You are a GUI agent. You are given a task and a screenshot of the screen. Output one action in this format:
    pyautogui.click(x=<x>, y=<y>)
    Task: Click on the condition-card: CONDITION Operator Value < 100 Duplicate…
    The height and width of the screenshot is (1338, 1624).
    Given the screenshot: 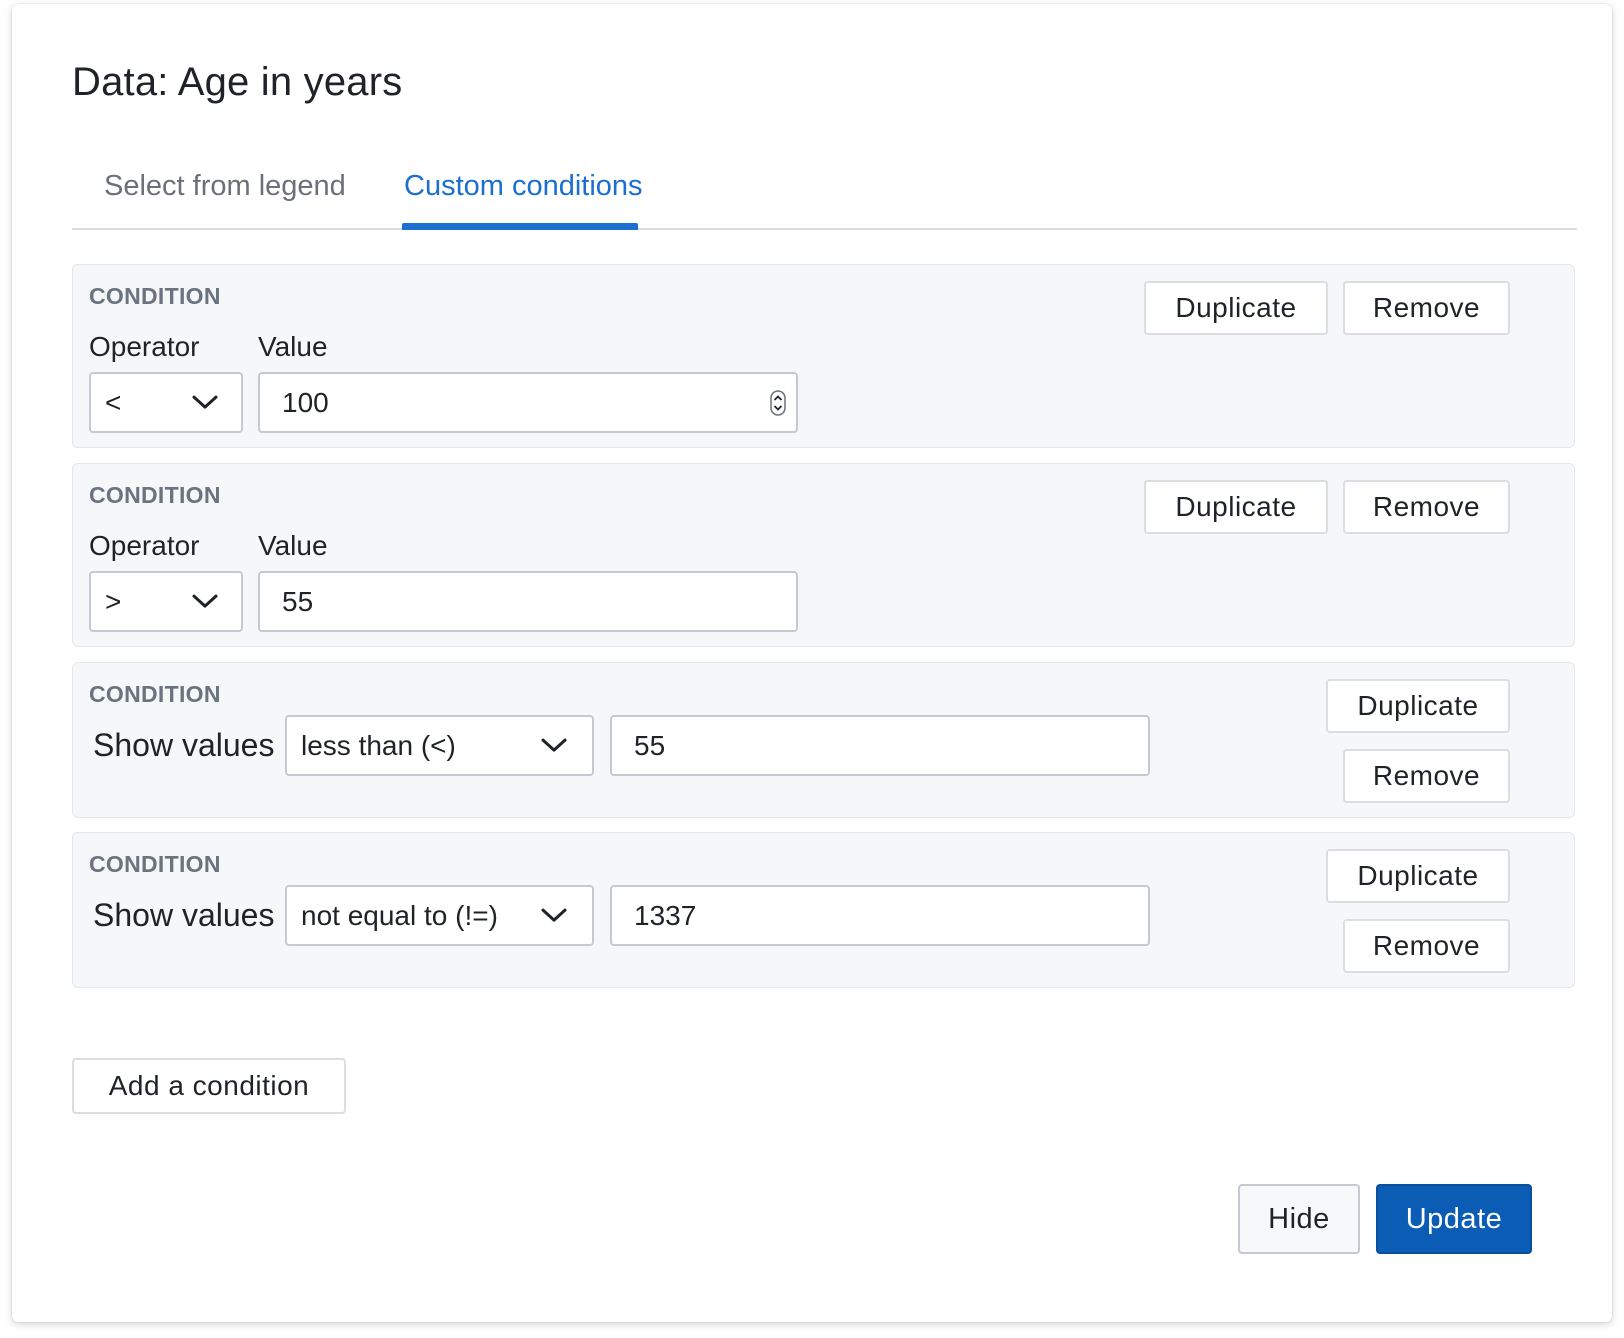 What is the action you would take?
    pyautogui.click(x=823, y=356)
    